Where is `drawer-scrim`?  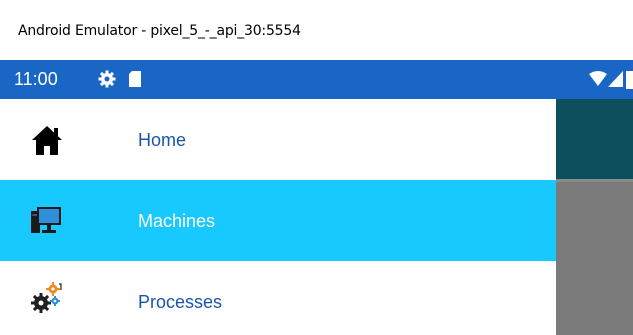 drawer-scrim is located at coordinates (594, 217).